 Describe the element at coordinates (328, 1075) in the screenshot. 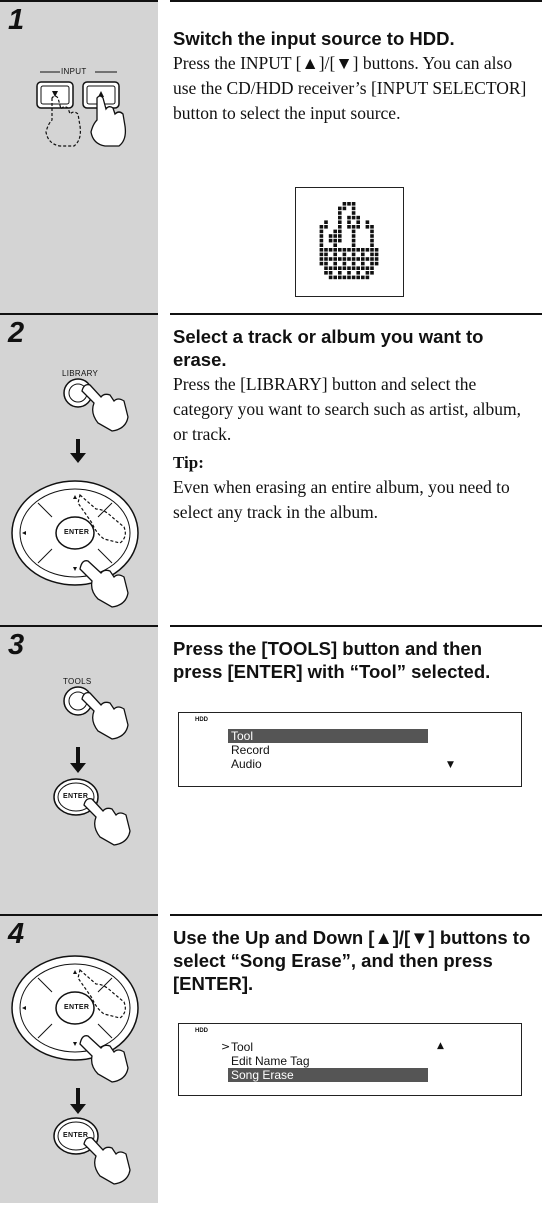

I see `display-item-selected: Song Erase` at that location.